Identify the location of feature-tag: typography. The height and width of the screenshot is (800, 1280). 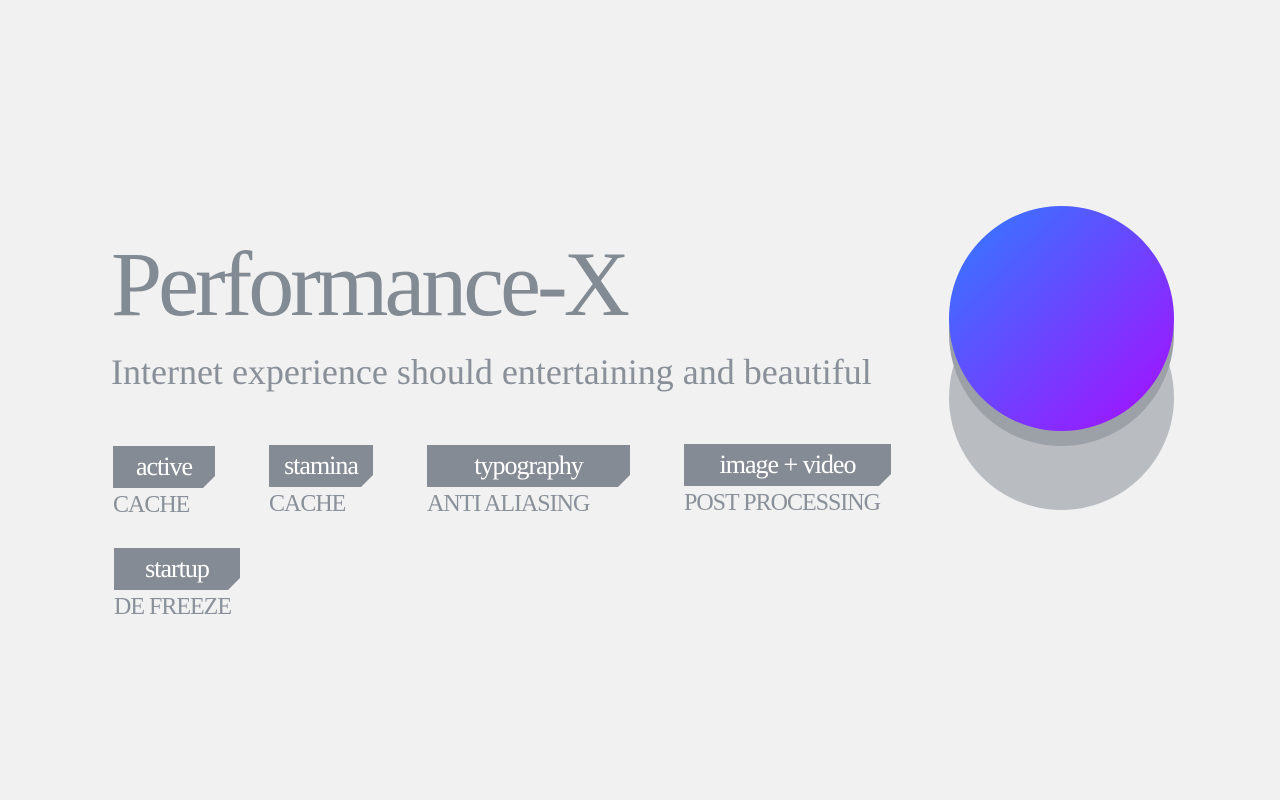
(528, 466).